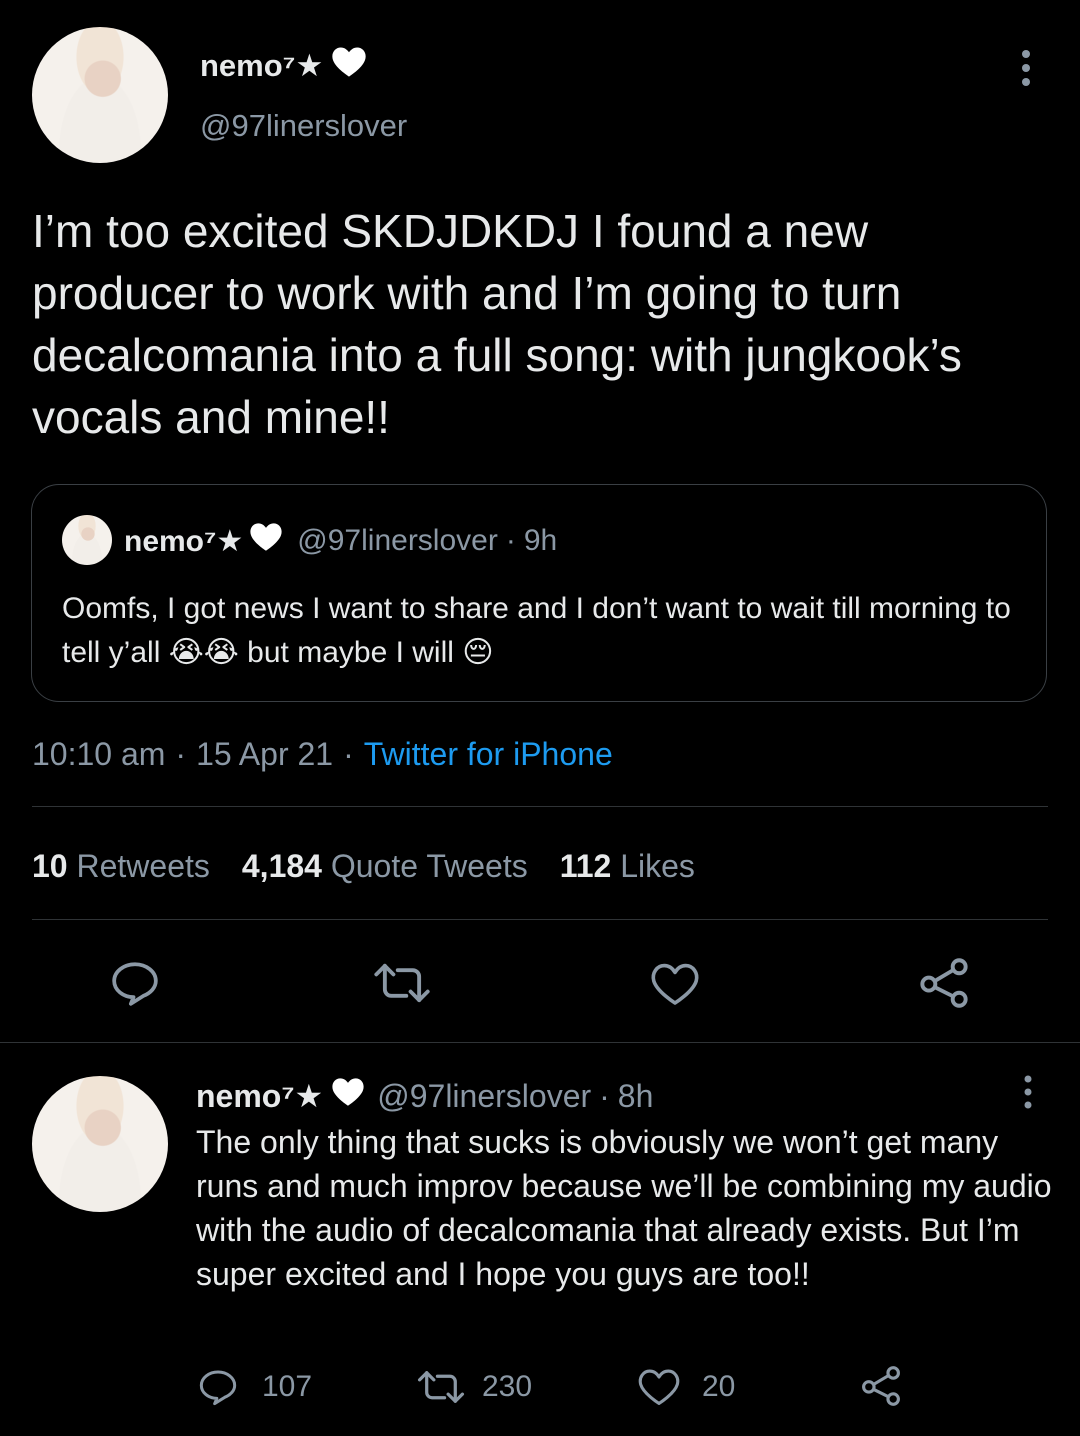 Image resolution: width=1080 pixels, height=1436 pixels. I want to click on quoted-sep: ·, so click(510, 540).